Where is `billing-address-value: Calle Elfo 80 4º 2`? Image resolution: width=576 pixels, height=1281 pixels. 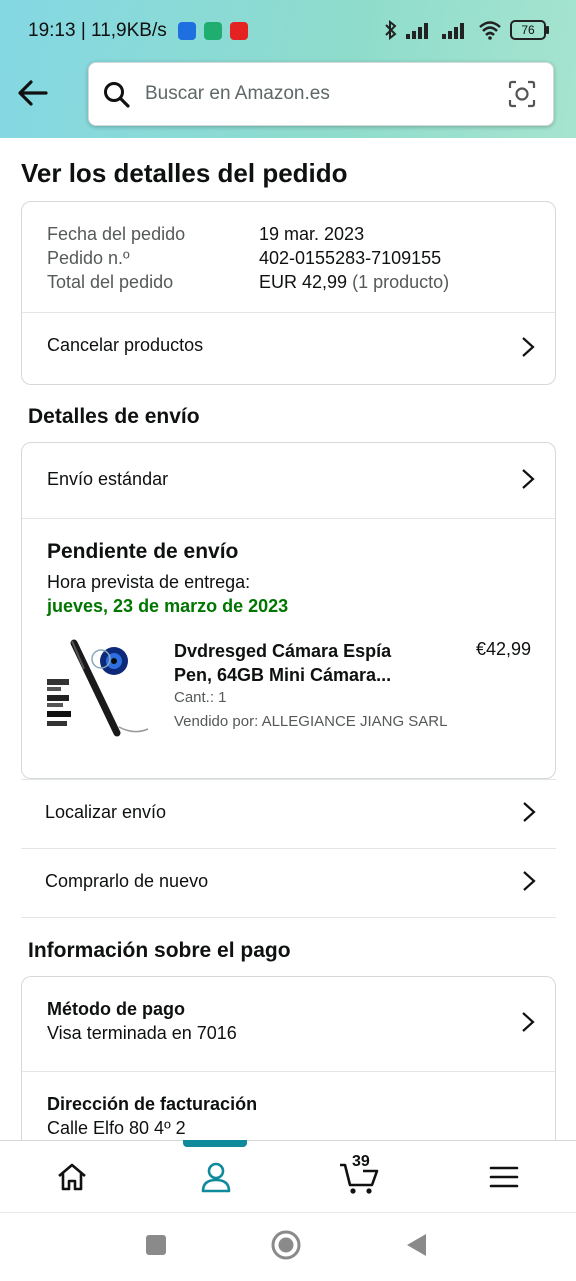 billing-address-value: Calle Elfo 80 4º 2 is located at coordinates (116, 1128).